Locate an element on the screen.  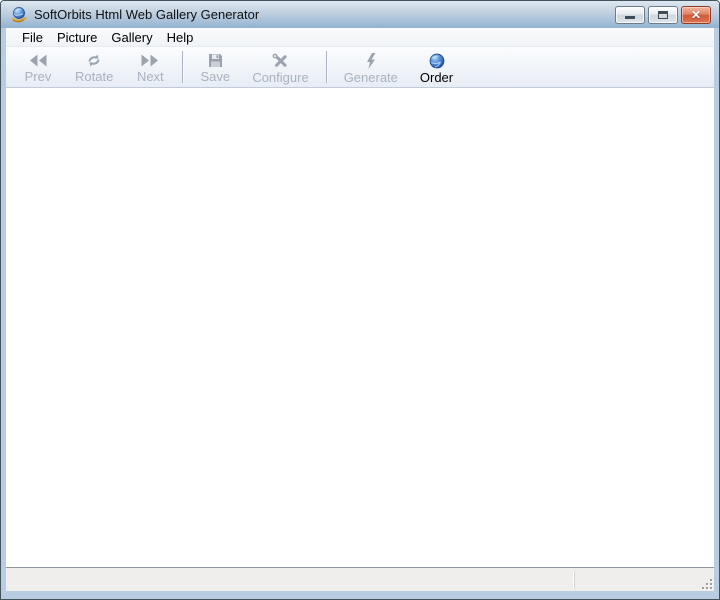
generate-label: Generate is located at coordinates (370, 77).